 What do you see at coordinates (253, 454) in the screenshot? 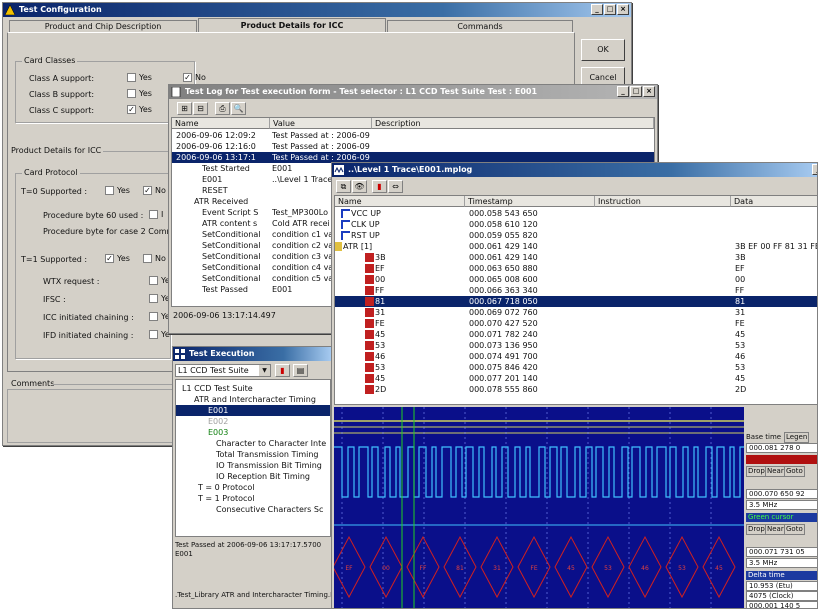
I see `test-tree-item: Total Transmission Timing` at bounding box center [253, 454].